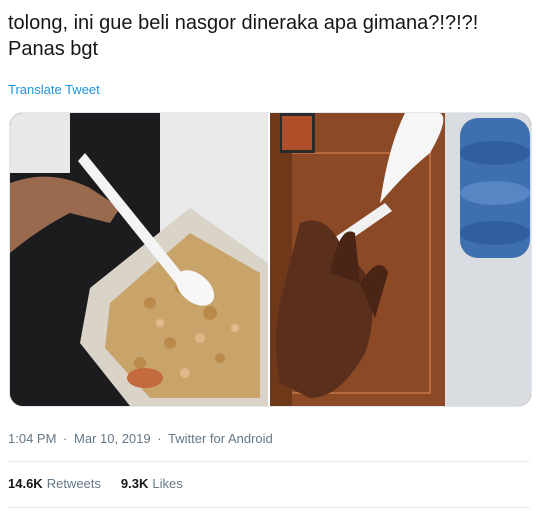 The image size is (540, 511). What do you see at coordinates (73, 483) in the screenshot?
I see `retweets-label: Retweets` at bounding box center [73, 483].